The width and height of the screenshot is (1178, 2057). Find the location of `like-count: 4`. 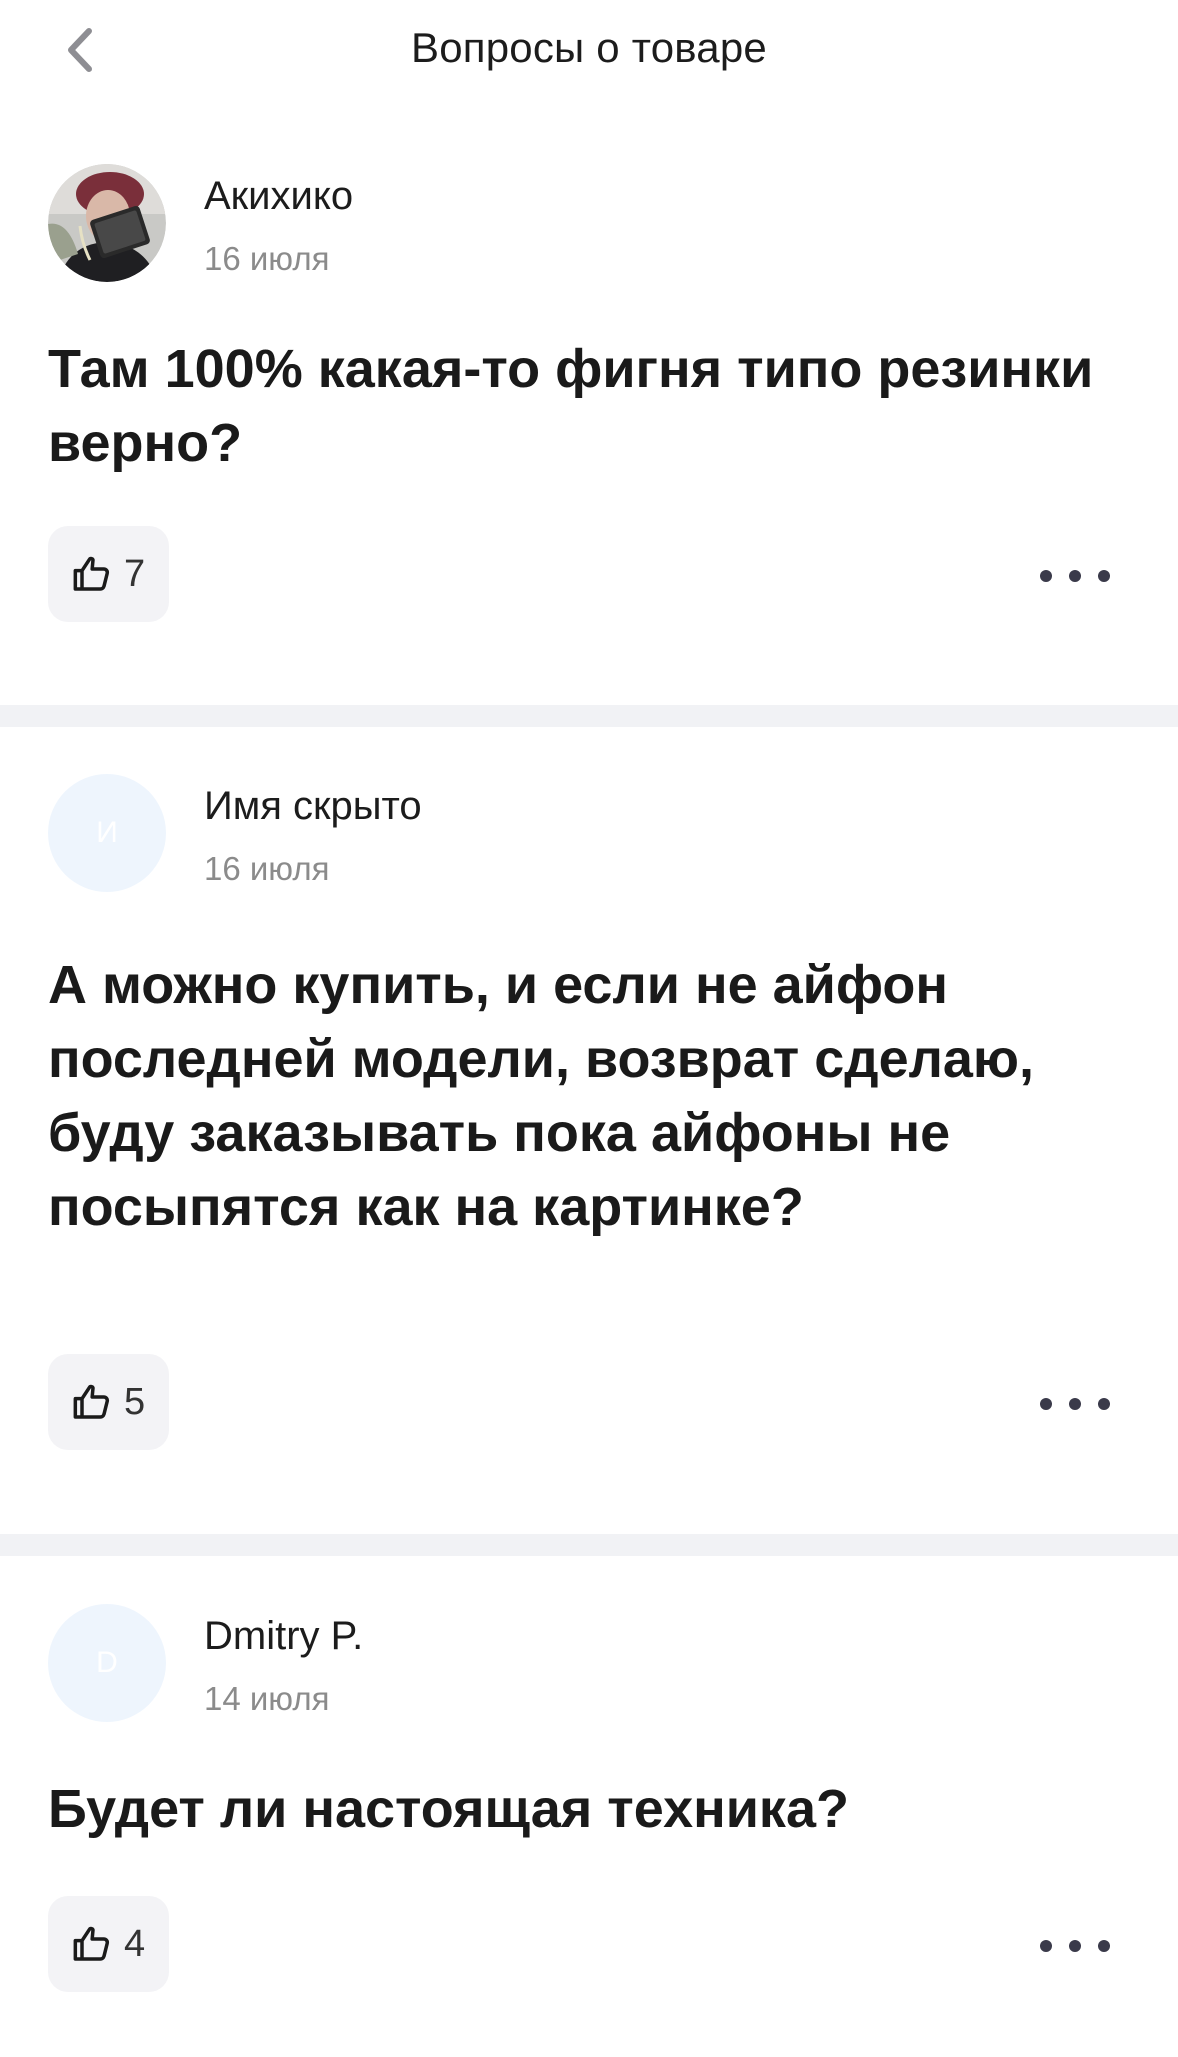

like-count: 4 is located at coordinates (135, 1943).